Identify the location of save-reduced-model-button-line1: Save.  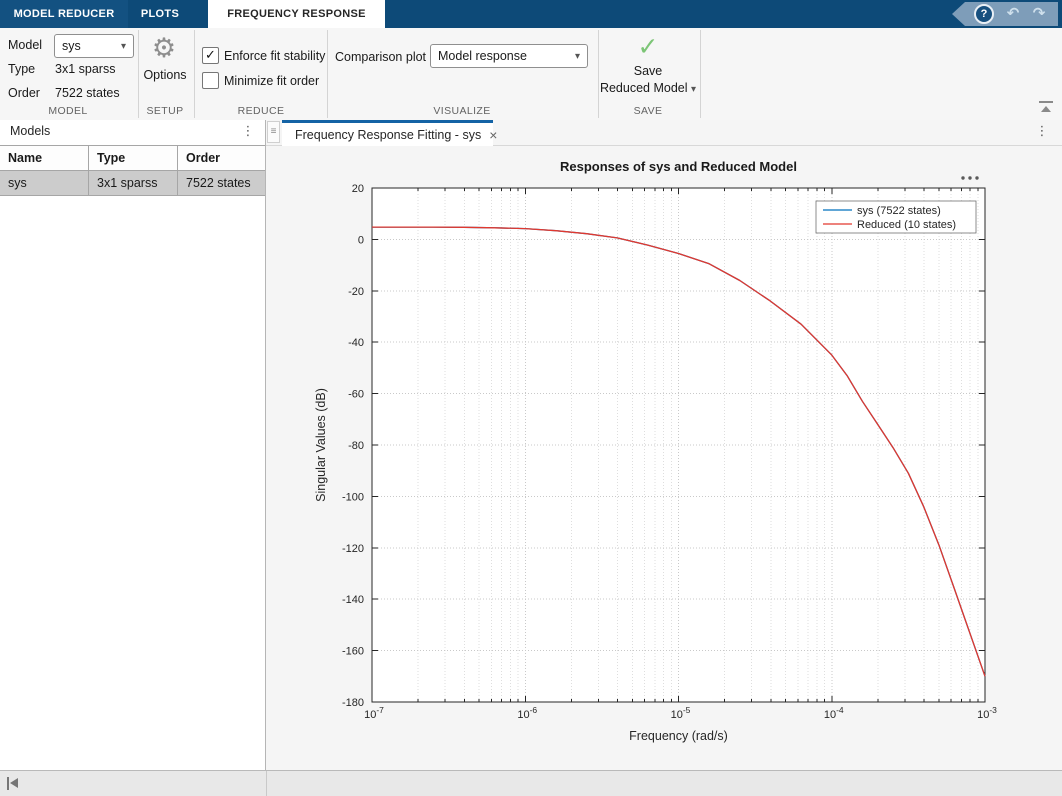
(648, 71).